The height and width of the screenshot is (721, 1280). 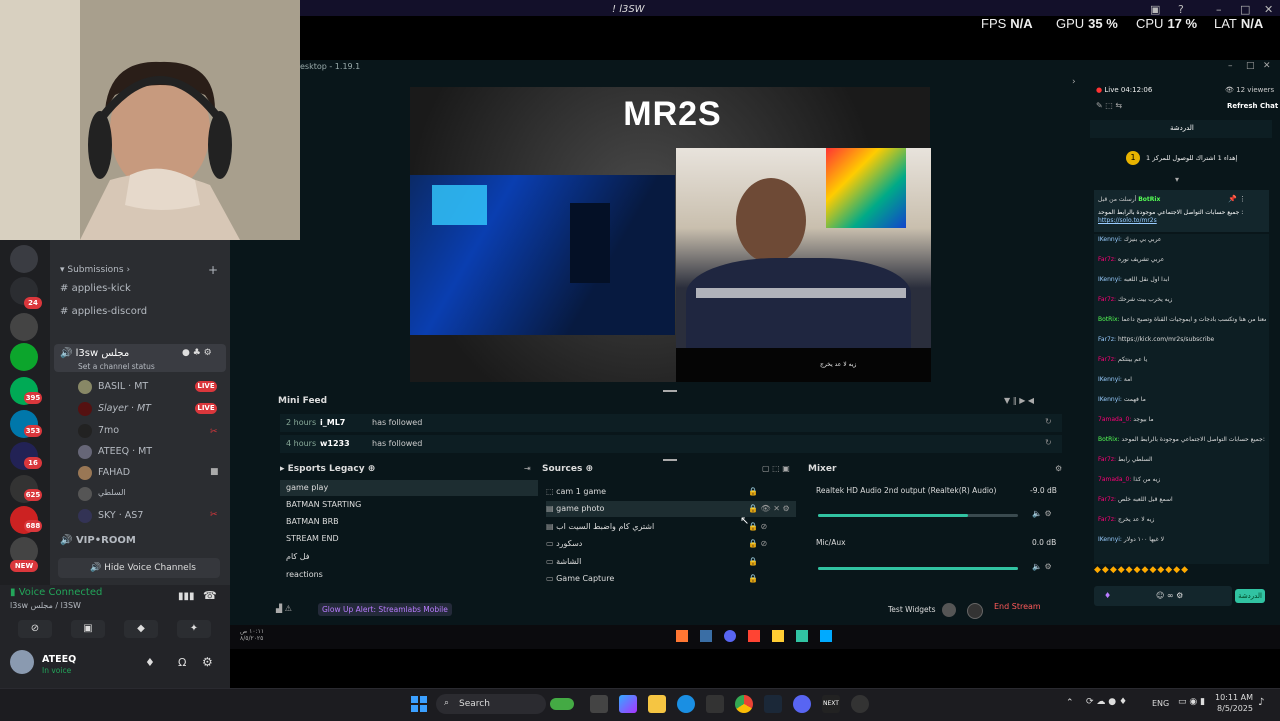 What do you see at coordinates (671, 527) in the screenshot?
I see `source-item: ▤ اشتري كام واضبط السيت اب 🔒 ⊘` at bounding box center [671, 527].